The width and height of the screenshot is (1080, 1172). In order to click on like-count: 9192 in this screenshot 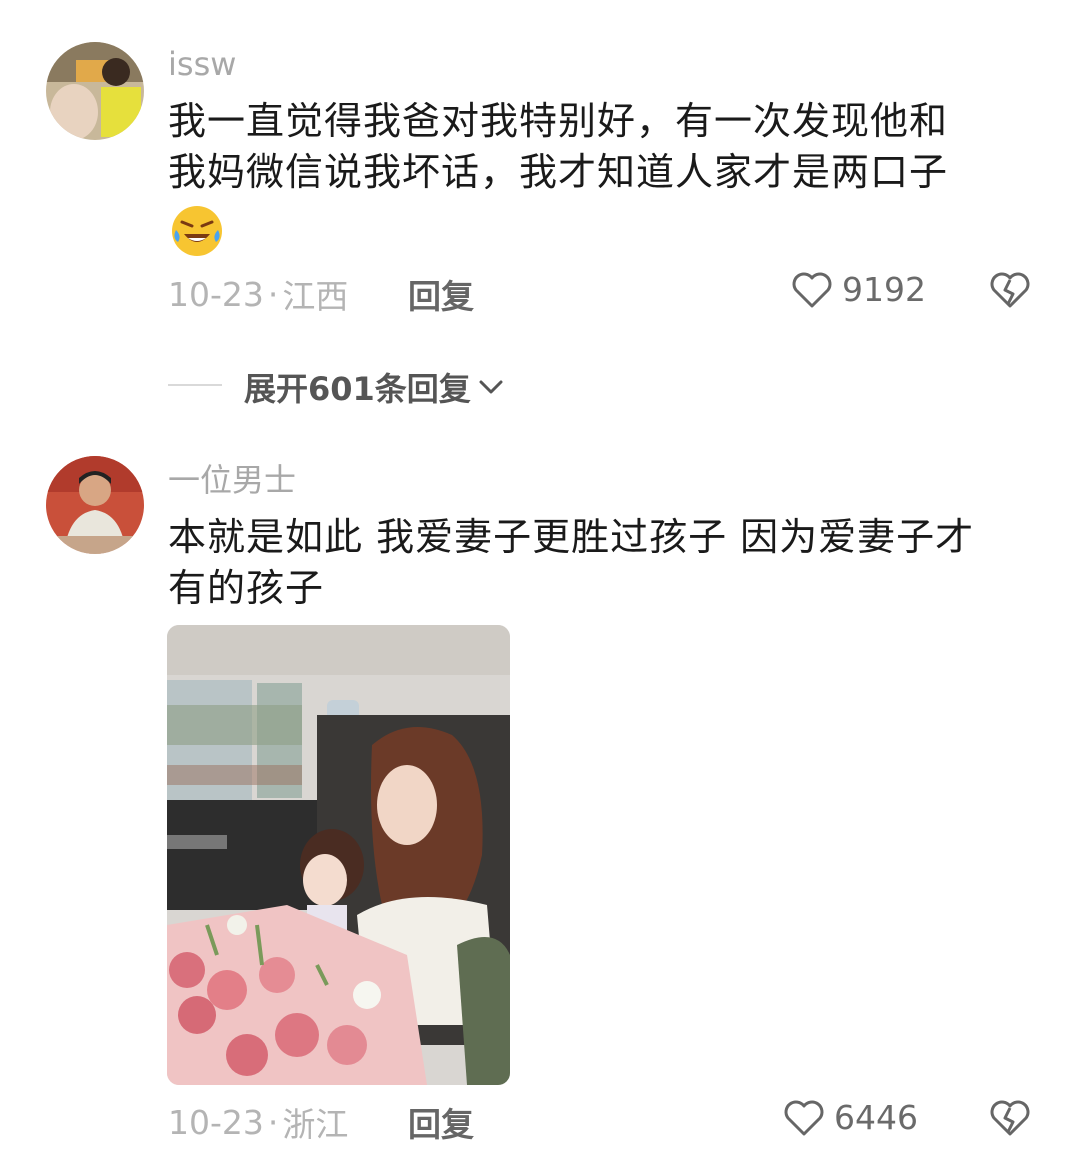, I will do `click(884, 289)`.